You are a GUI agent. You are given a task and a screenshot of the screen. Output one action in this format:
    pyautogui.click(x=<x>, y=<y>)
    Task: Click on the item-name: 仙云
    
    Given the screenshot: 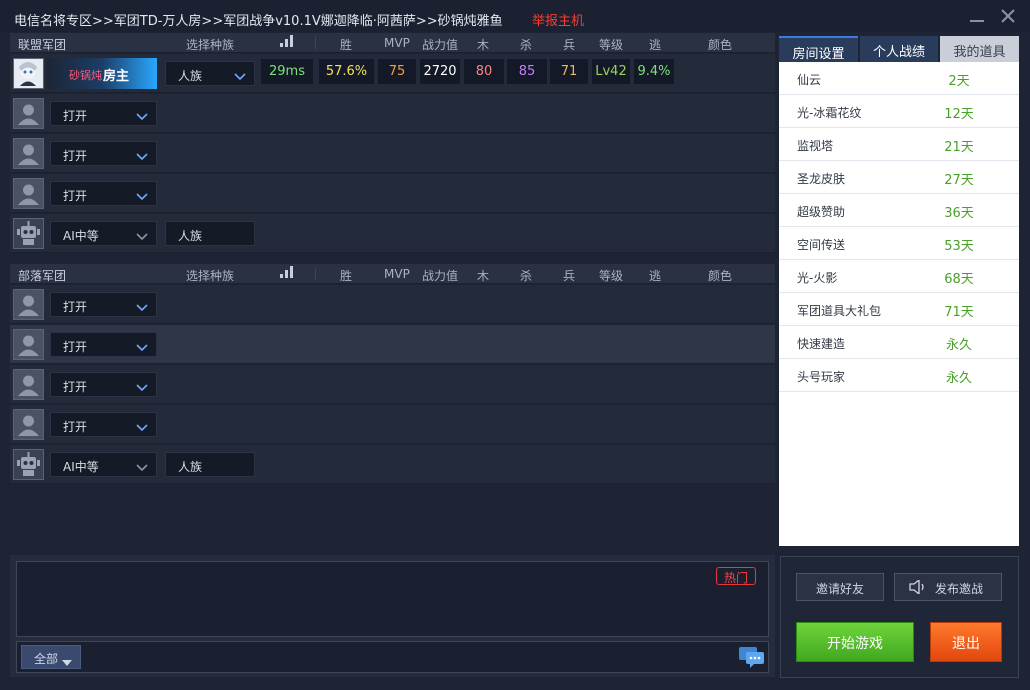 What is the action you would take?
    pyautogui.click(x=809, y=80)
    